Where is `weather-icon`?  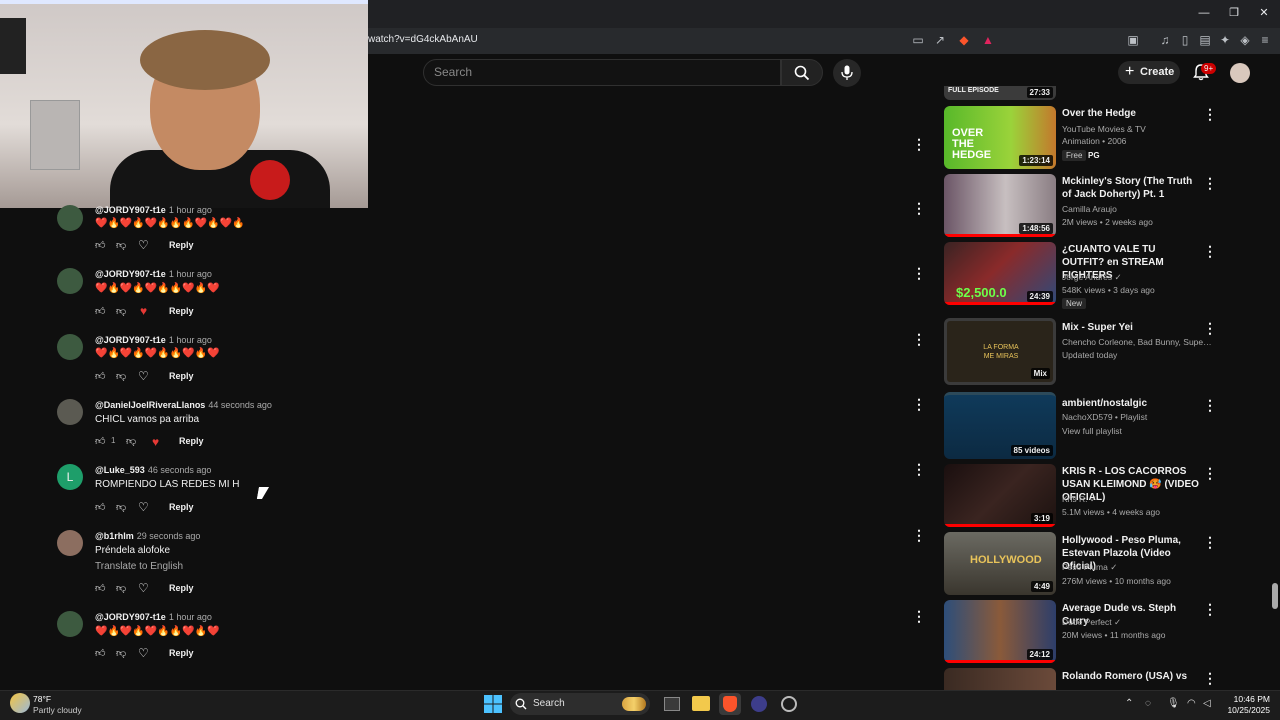 weather-icon is located at coordinates (20, 703).